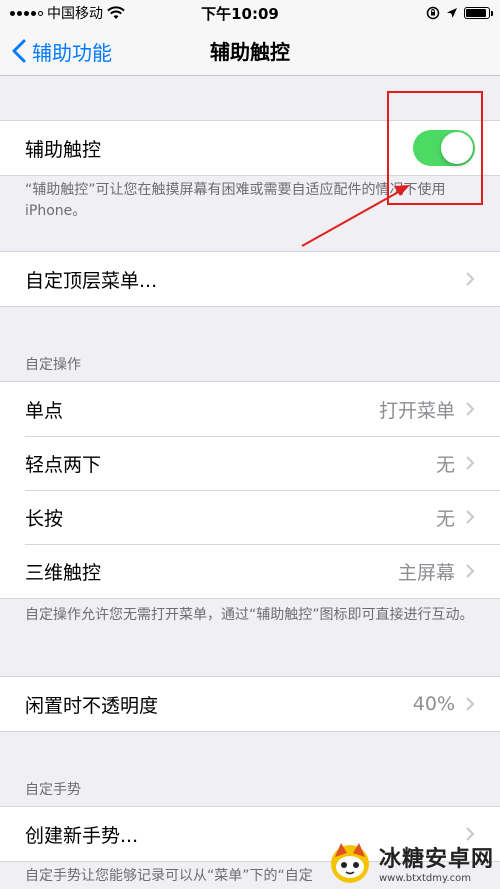  What do you see at coordinates (63, 464) in the screenshot?
I see `action-label: 轻点两下` at bounding box center [63, 464].